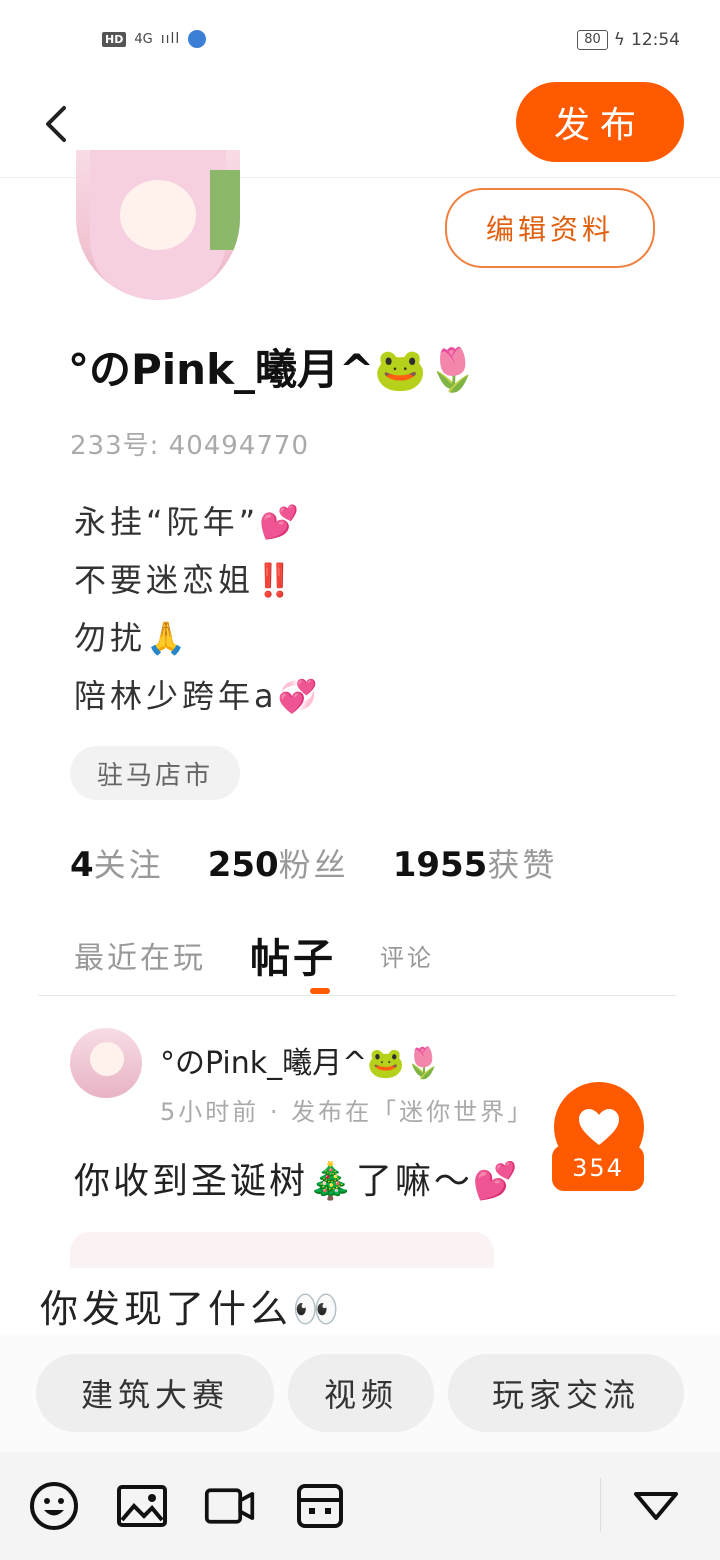 This screenshot has width=720, height=1560. What do you see at coordinates (592, 40) in the screenshot?
I see `battery-icon: 80` at bounding box center [592, 40].